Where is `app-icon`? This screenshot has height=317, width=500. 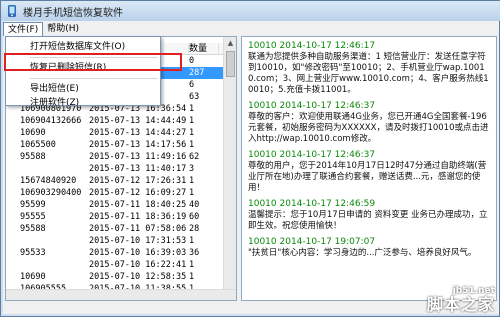
app-icon is located at coordinates (12, 11).